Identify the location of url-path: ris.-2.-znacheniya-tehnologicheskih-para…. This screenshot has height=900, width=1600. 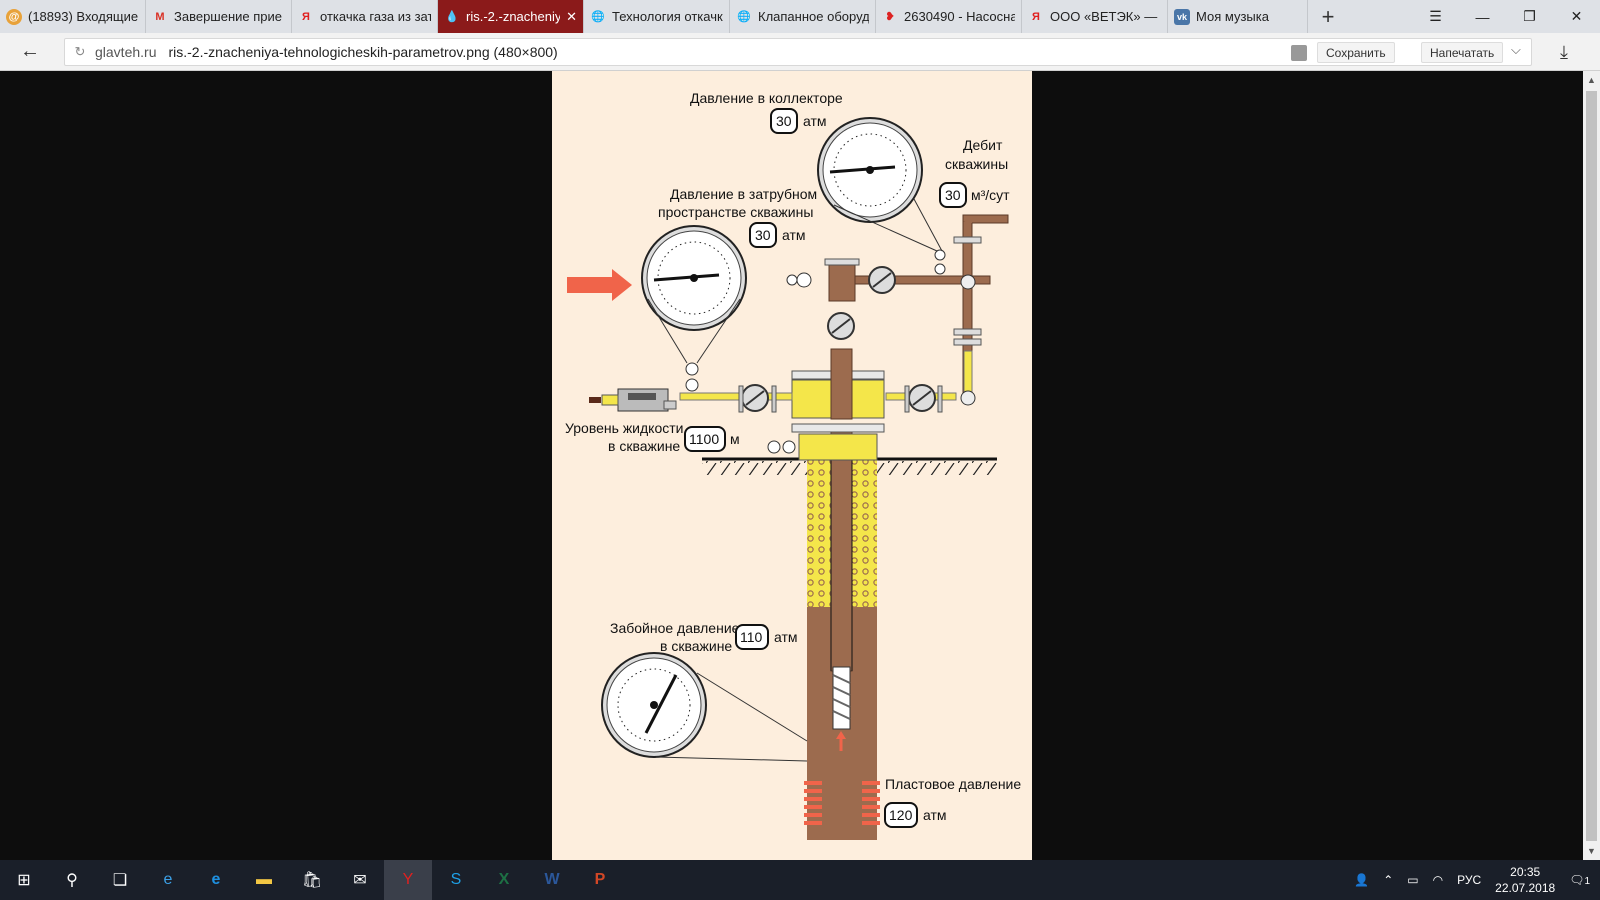
(363, 52).